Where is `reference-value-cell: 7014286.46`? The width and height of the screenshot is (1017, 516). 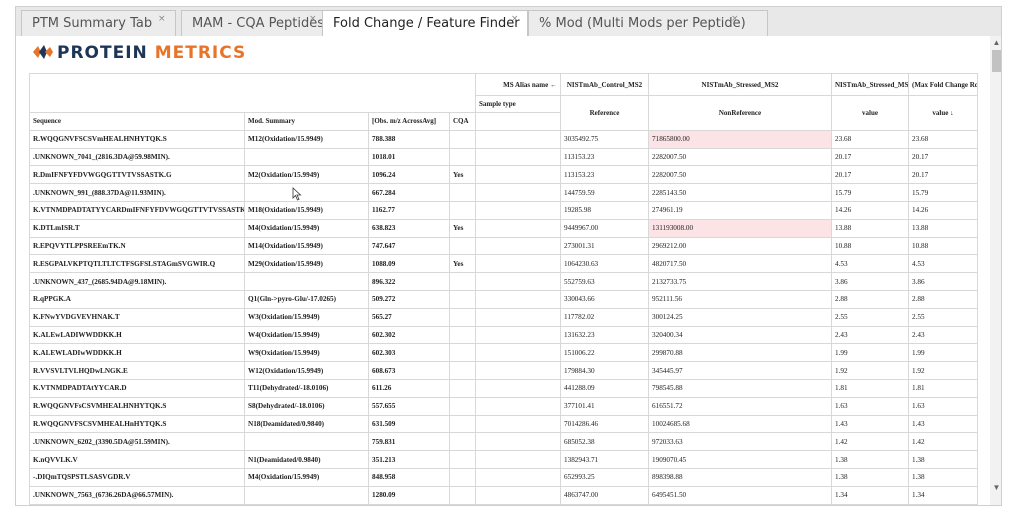 reference-value-cell: 7014286.46 is located at coordinates (604, 424).